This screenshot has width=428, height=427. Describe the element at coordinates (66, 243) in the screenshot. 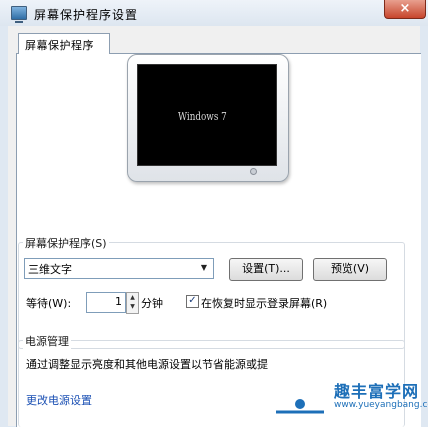

I see `screensaver-group-label: 屏幕保护程序(S)` at that location.